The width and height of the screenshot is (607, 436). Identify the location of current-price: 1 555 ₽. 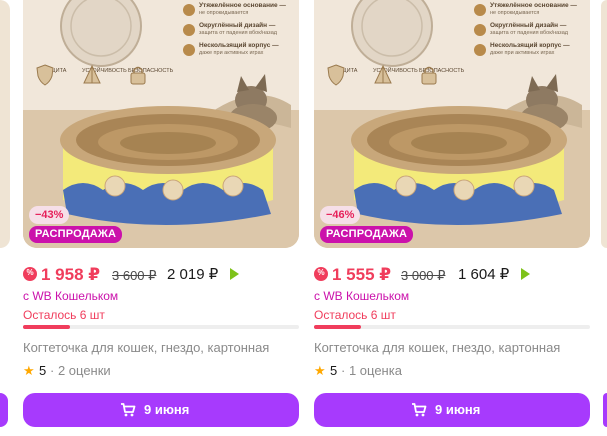
(362, 274).